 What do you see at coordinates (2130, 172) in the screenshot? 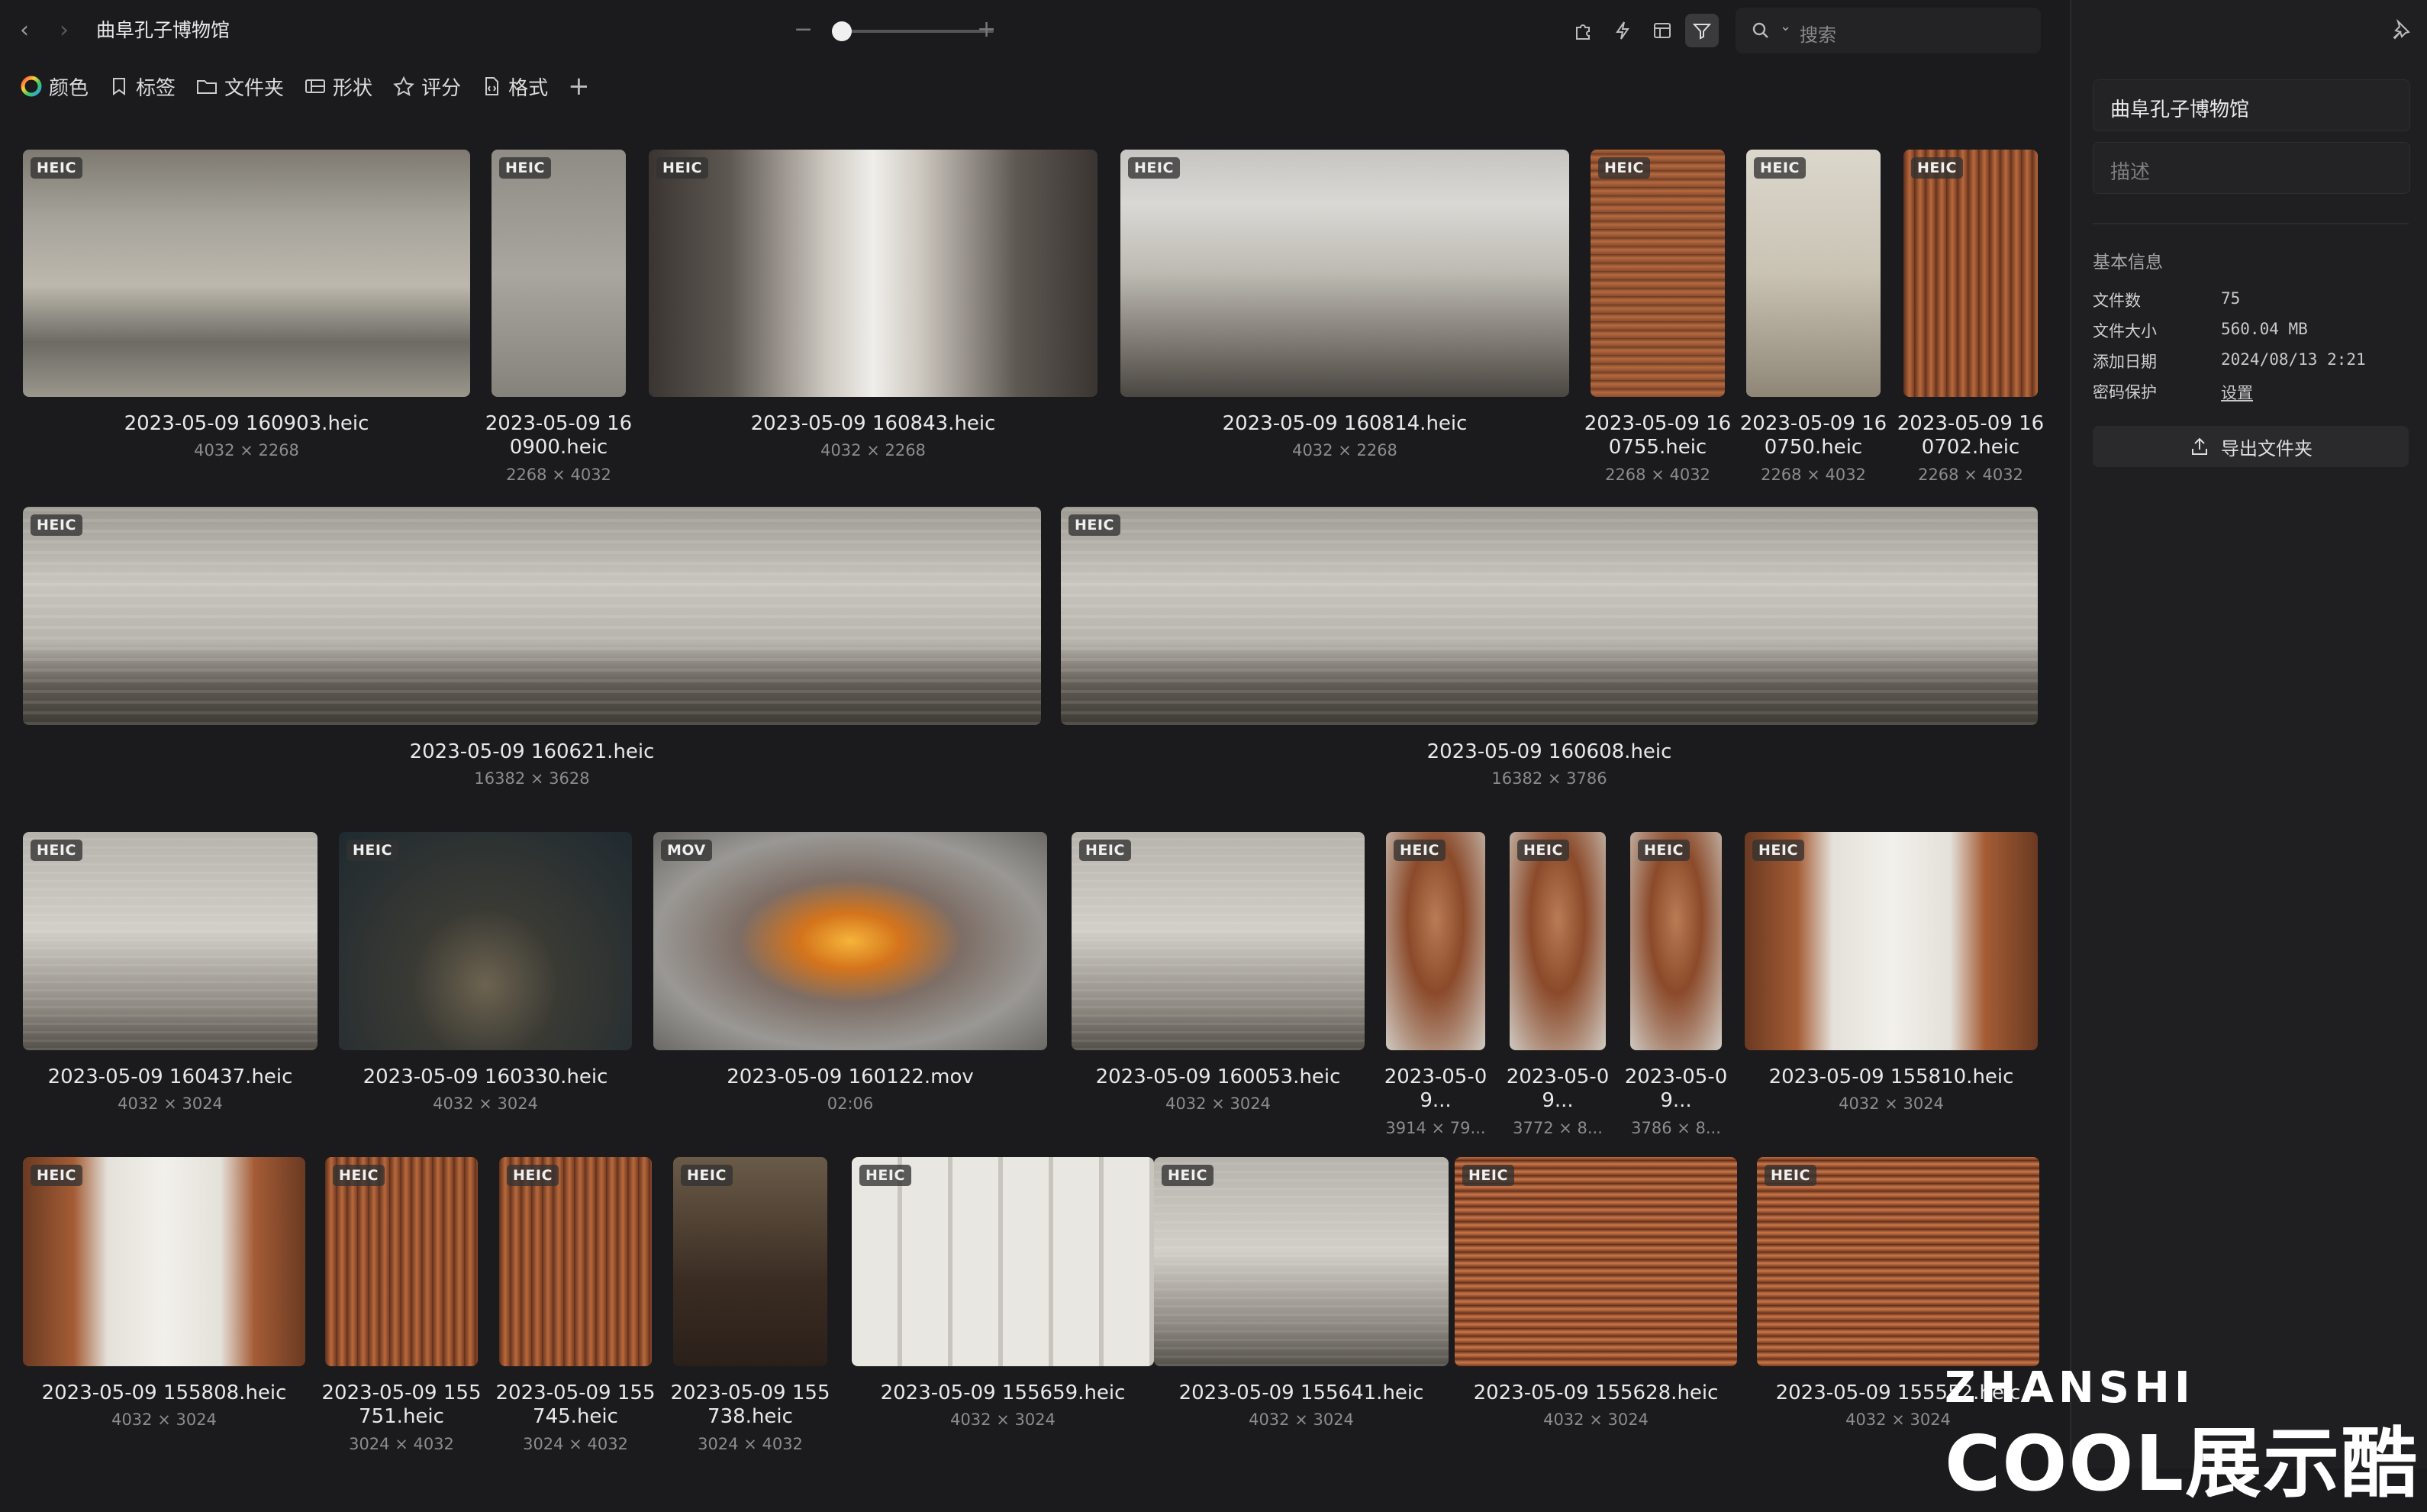
I see `description-placeholder: 描述` at bounding box center [2130, 172].